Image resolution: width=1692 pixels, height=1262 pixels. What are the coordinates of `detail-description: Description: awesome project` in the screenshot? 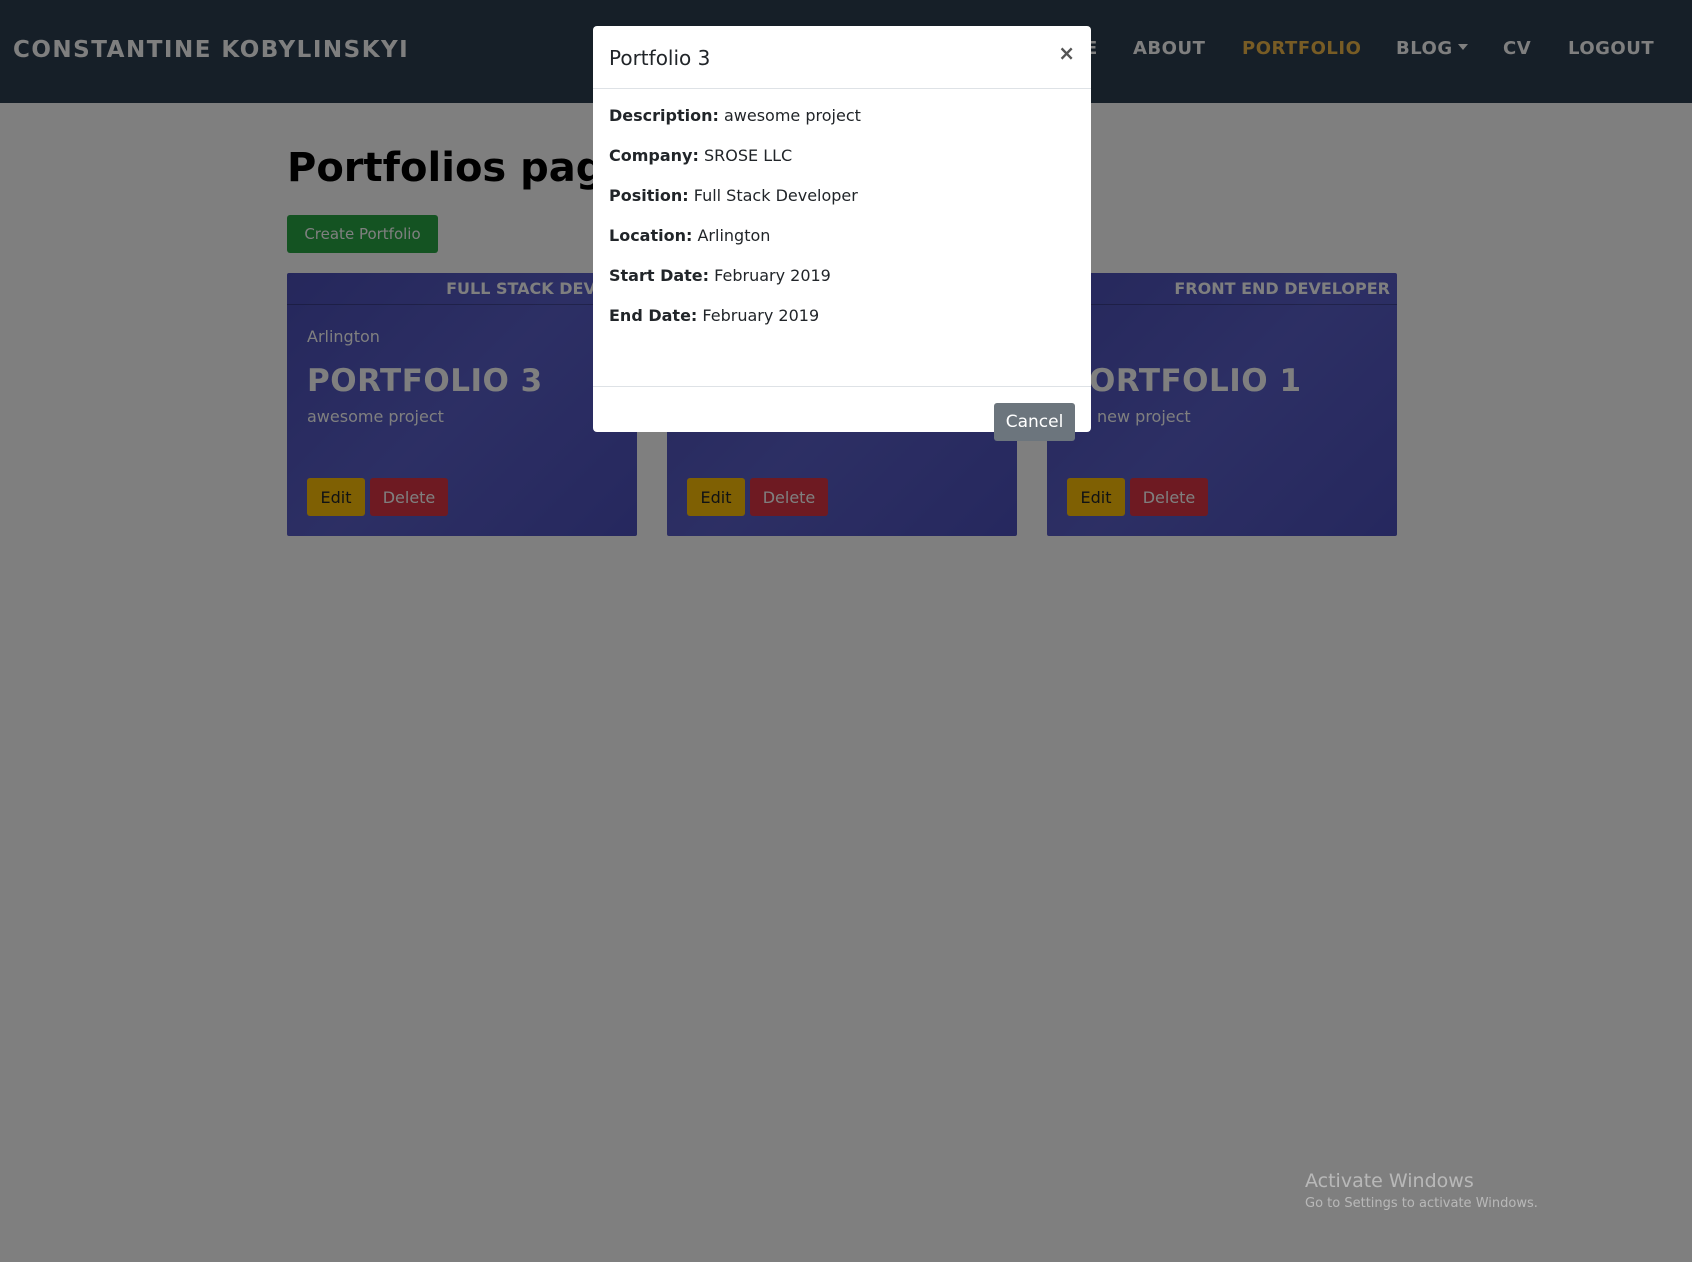 It's located at (735, 115).